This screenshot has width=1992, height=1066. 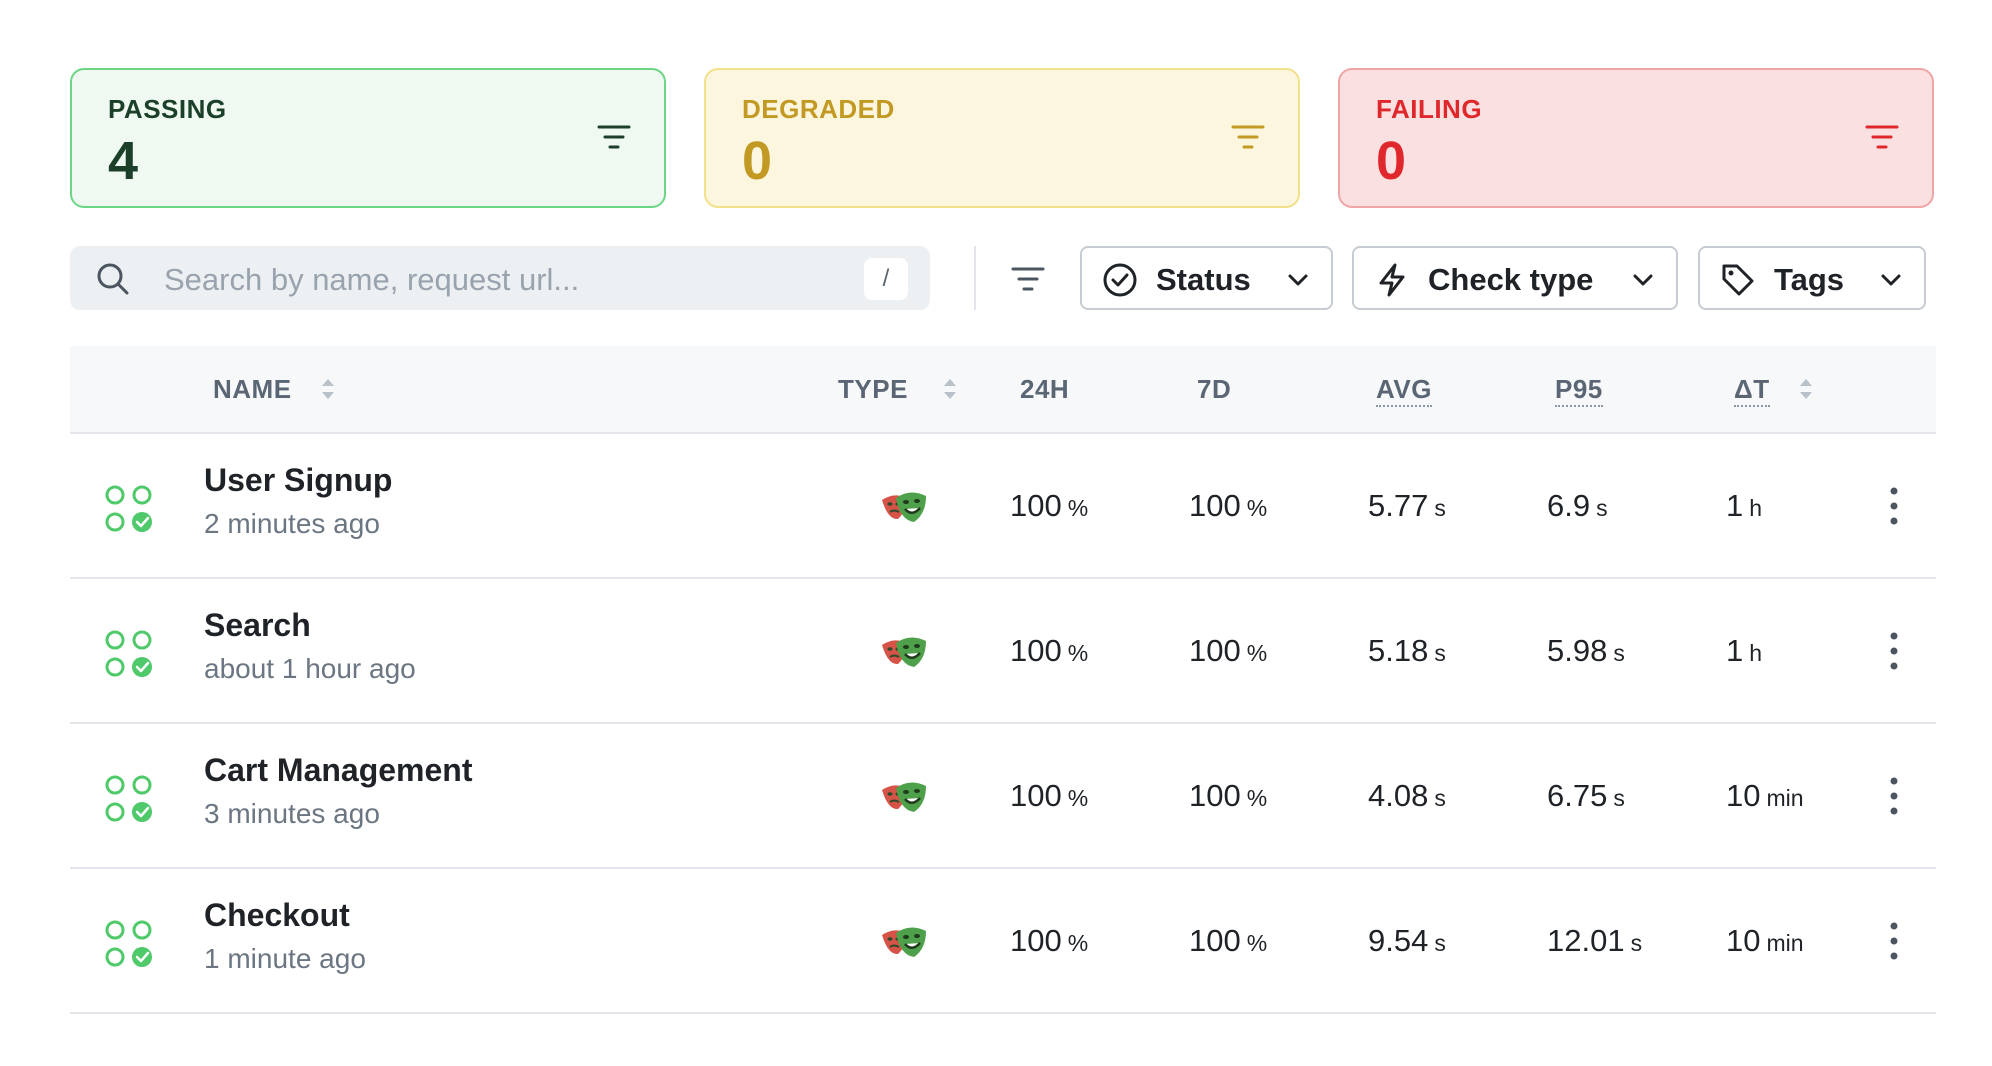 What do you see at coordinates (1586, 650) in the screenshot?
I see `p95-response: 5.98 s` at bounding box center [1586, 650].